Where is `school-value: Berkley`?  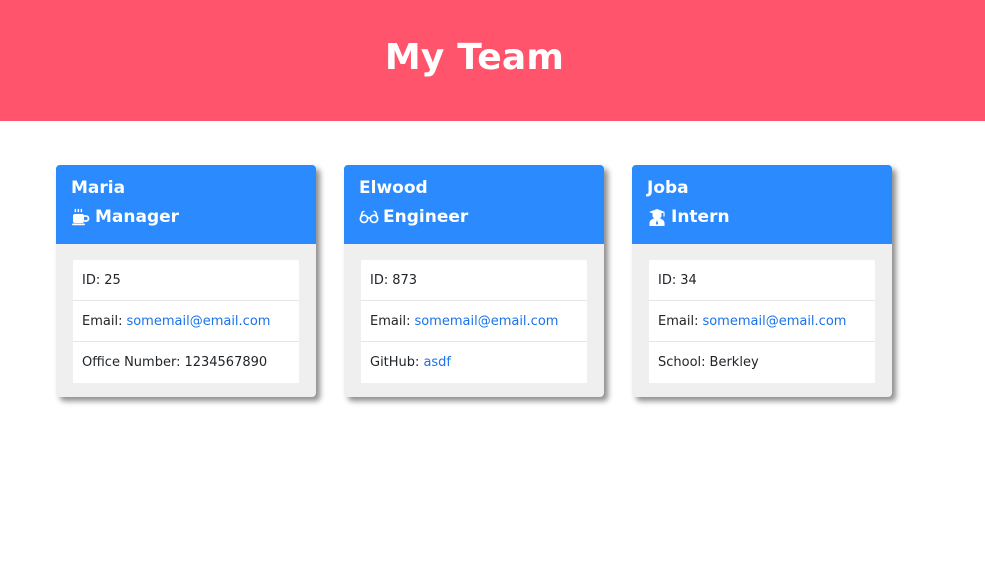 school-value: Berkley is located at coordinates (734, 362).